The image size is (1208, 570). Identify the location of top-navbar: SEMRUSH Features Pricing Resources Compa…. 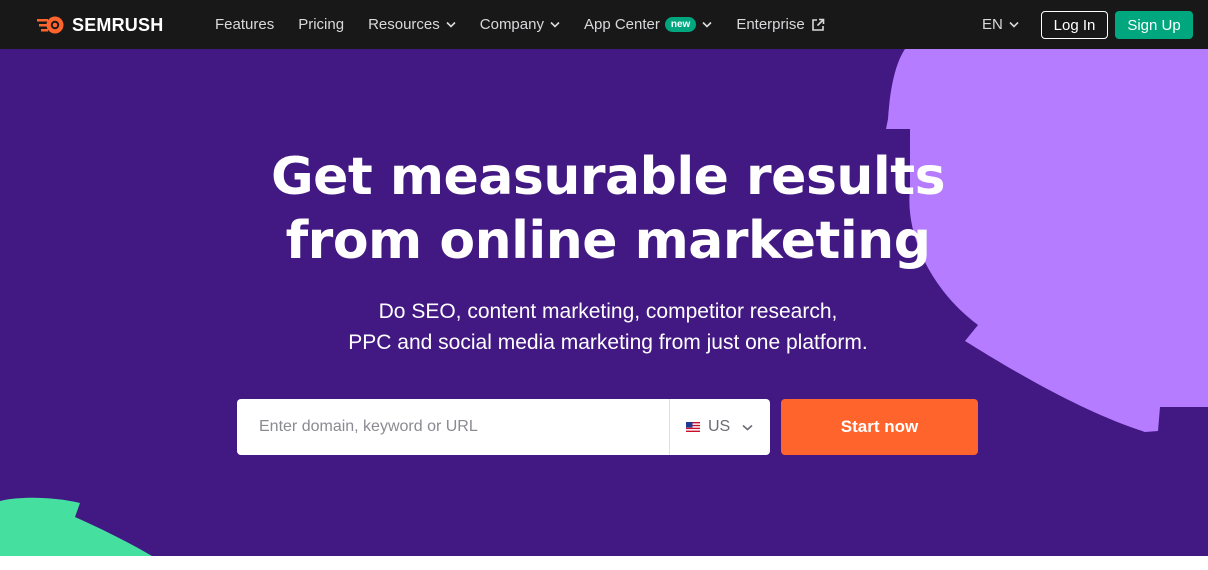
(604, 24).